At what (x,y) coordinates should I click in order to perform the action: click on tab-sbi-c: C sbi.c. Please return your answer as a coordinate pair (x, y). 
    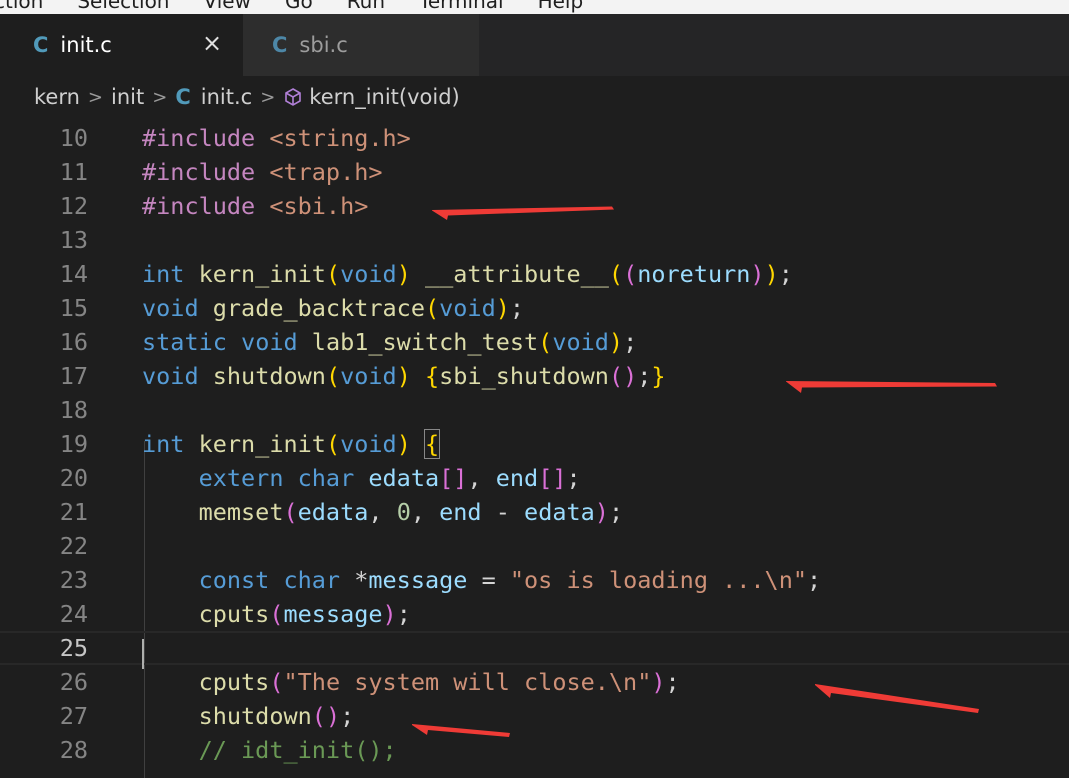
    Looking at the image, I should click on (361, 45).